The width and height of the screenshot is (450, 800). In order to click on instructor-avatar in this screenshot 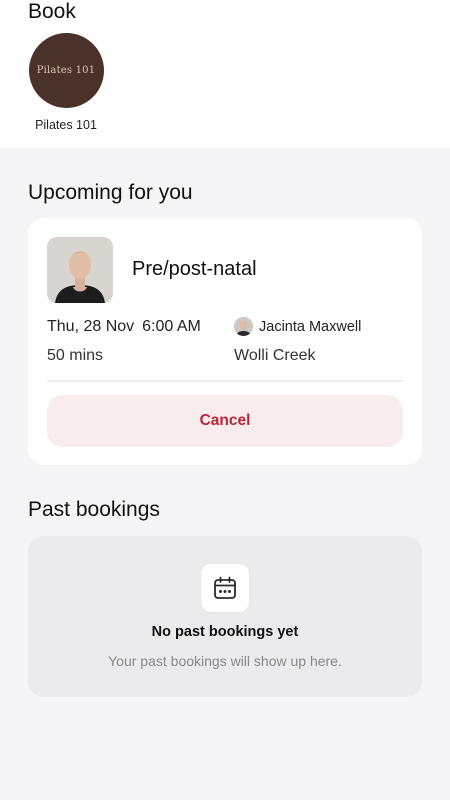, I will do `click(243, 326)`.